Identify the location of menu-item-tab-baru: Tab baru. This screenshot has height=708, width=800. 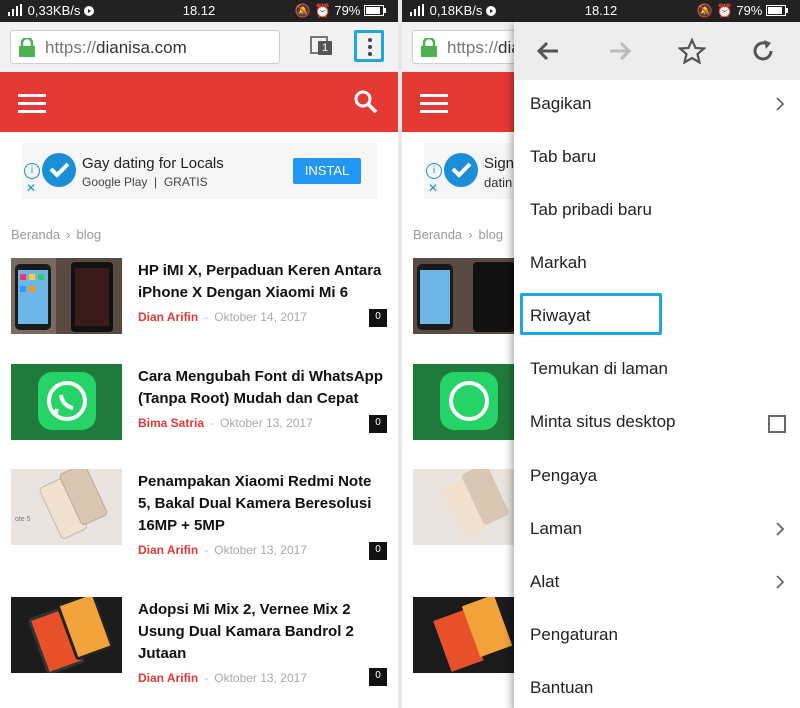
(563, 157).